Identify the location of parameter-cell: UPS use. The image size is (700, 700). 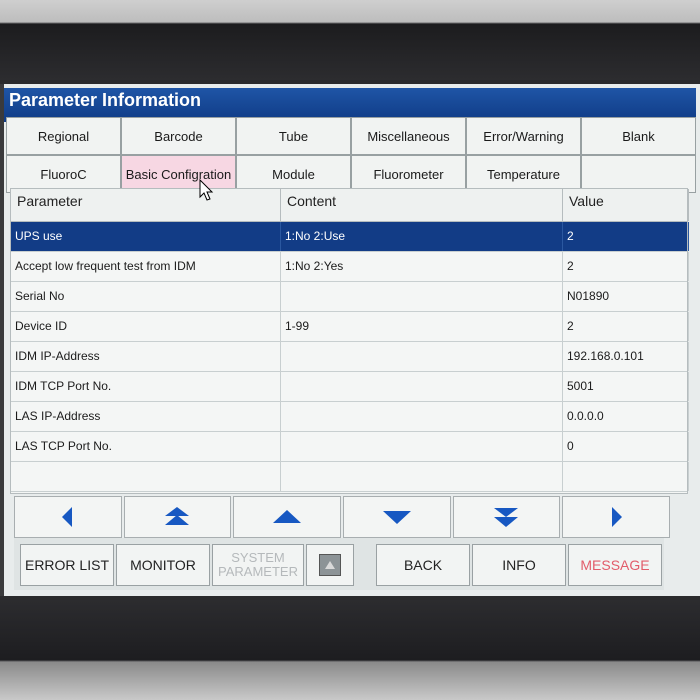
(146, 236).